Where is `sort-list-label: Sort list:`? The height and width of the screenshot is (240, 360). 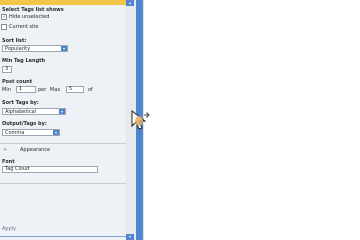 sort-list-label: Sort list: is located at coordinates (14, 41).